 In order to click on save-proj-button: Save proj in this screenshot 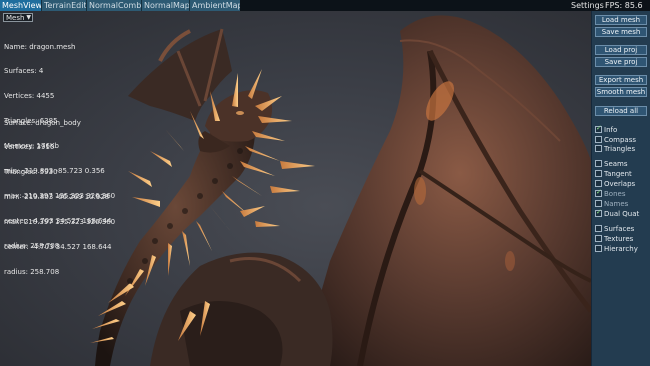, I will do `click(621, 62)`.